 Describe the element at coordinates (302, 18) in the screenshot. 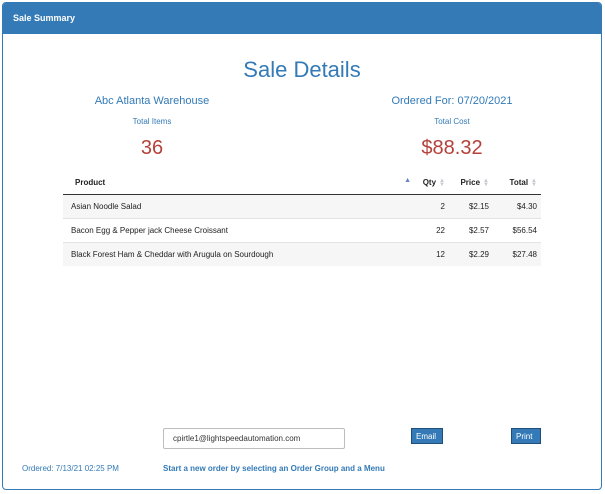

I see `panel-header: Sale Summary` at that location.